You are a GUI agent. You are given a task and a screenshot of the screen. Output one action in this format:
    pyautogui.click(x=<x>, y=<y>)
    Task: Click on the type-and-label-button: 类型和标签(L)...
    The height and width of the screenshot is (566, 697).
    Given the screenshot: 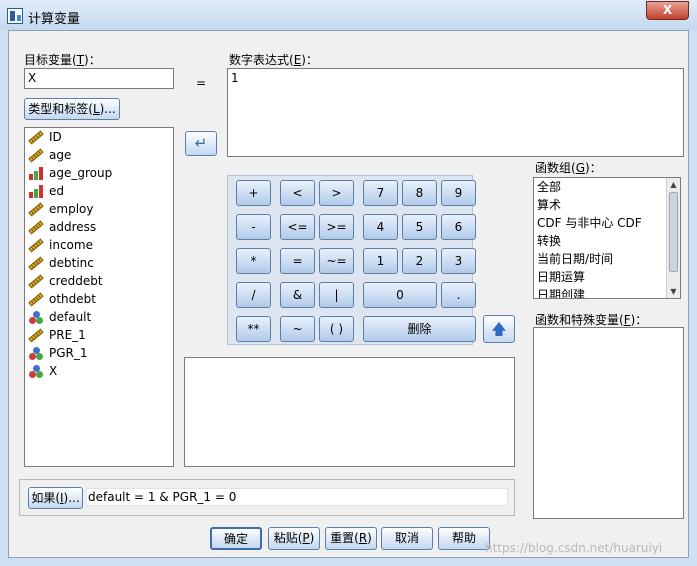 What is the action you would take?
    pyautogui.click(x=72, y=109)
    